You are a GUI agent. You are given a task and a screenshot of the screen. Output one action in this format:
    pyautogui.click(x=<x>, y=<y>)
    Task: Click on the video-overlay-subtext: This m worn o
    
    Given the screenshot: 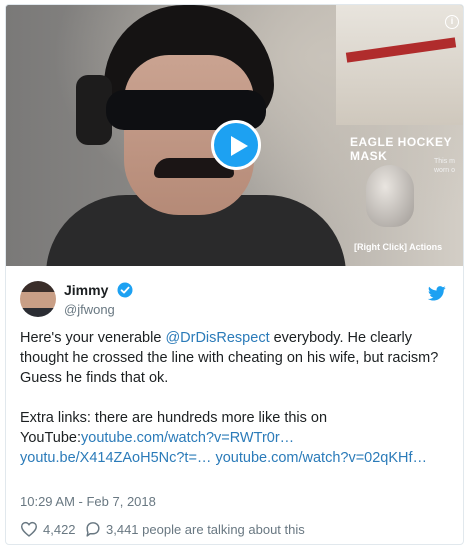 What is the action you would take?
    pyautogui.click(x=445, y=166)
    